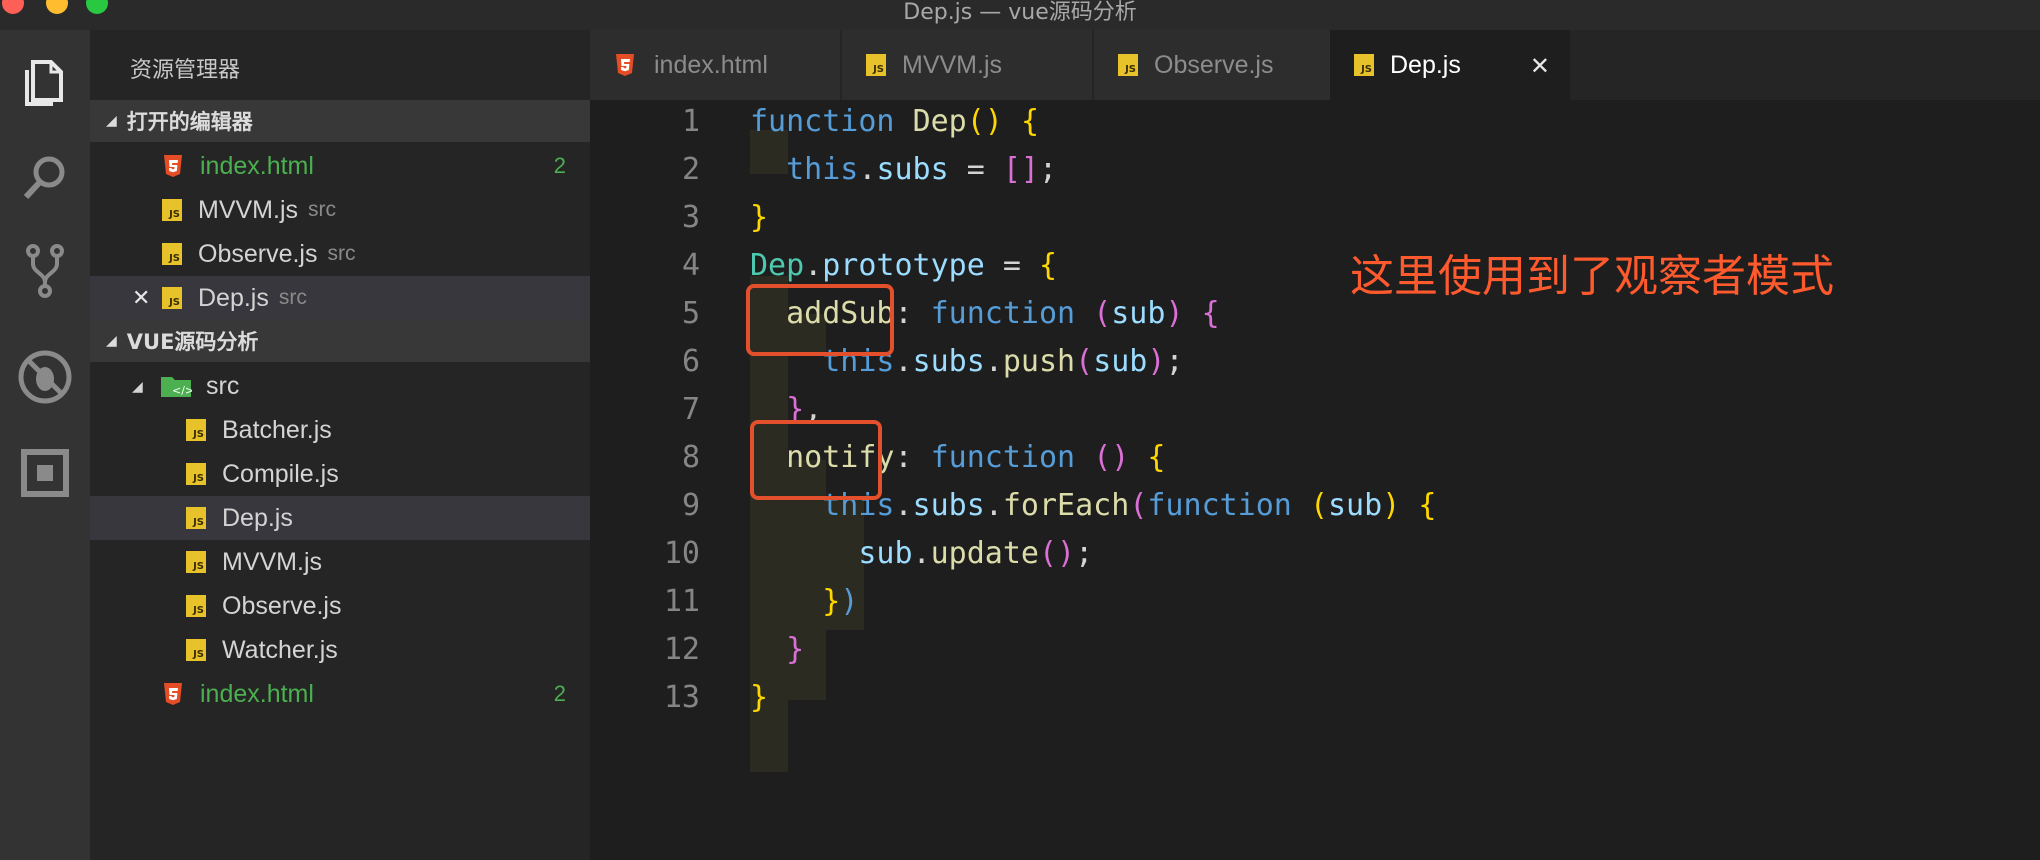 Image resolution: width=2040 pixels, height=860 pixels. I want to click on line-number: 3, so click(690, 217).